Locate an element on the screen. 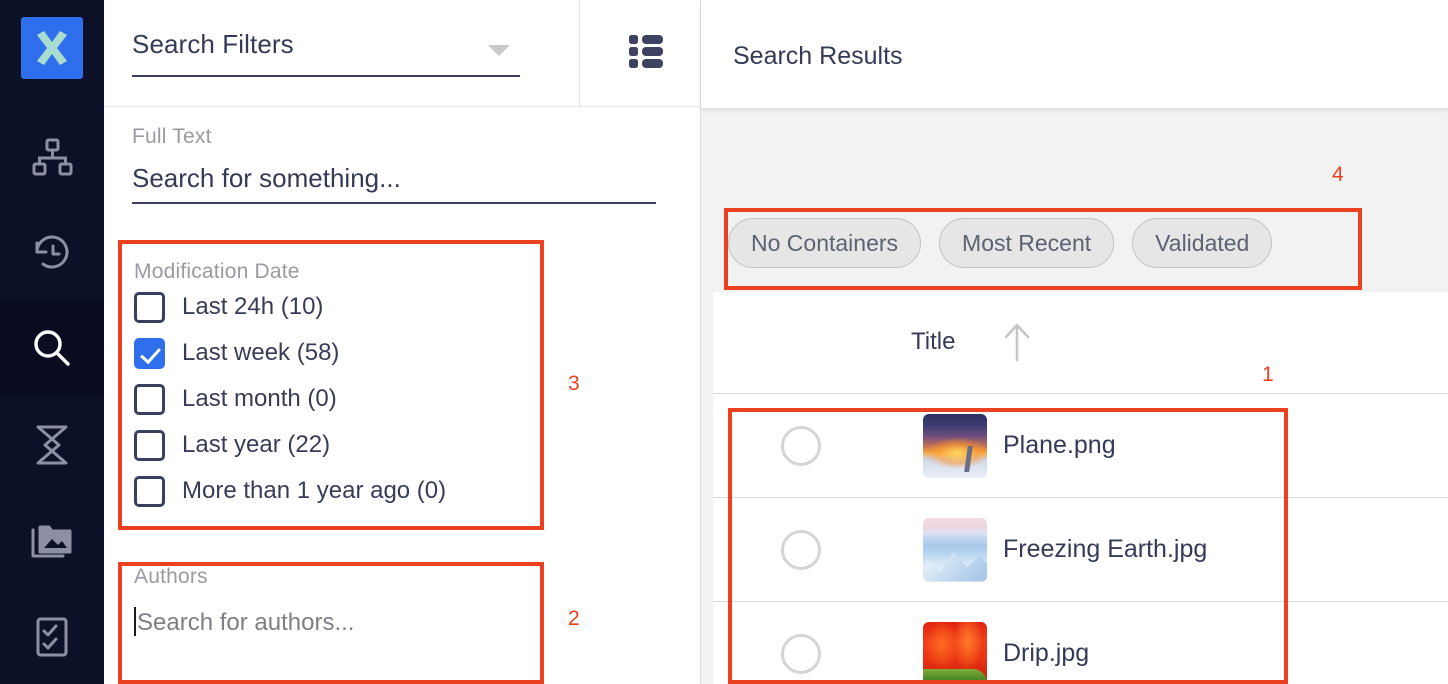  history-icon is located at coordinates (52, 253).